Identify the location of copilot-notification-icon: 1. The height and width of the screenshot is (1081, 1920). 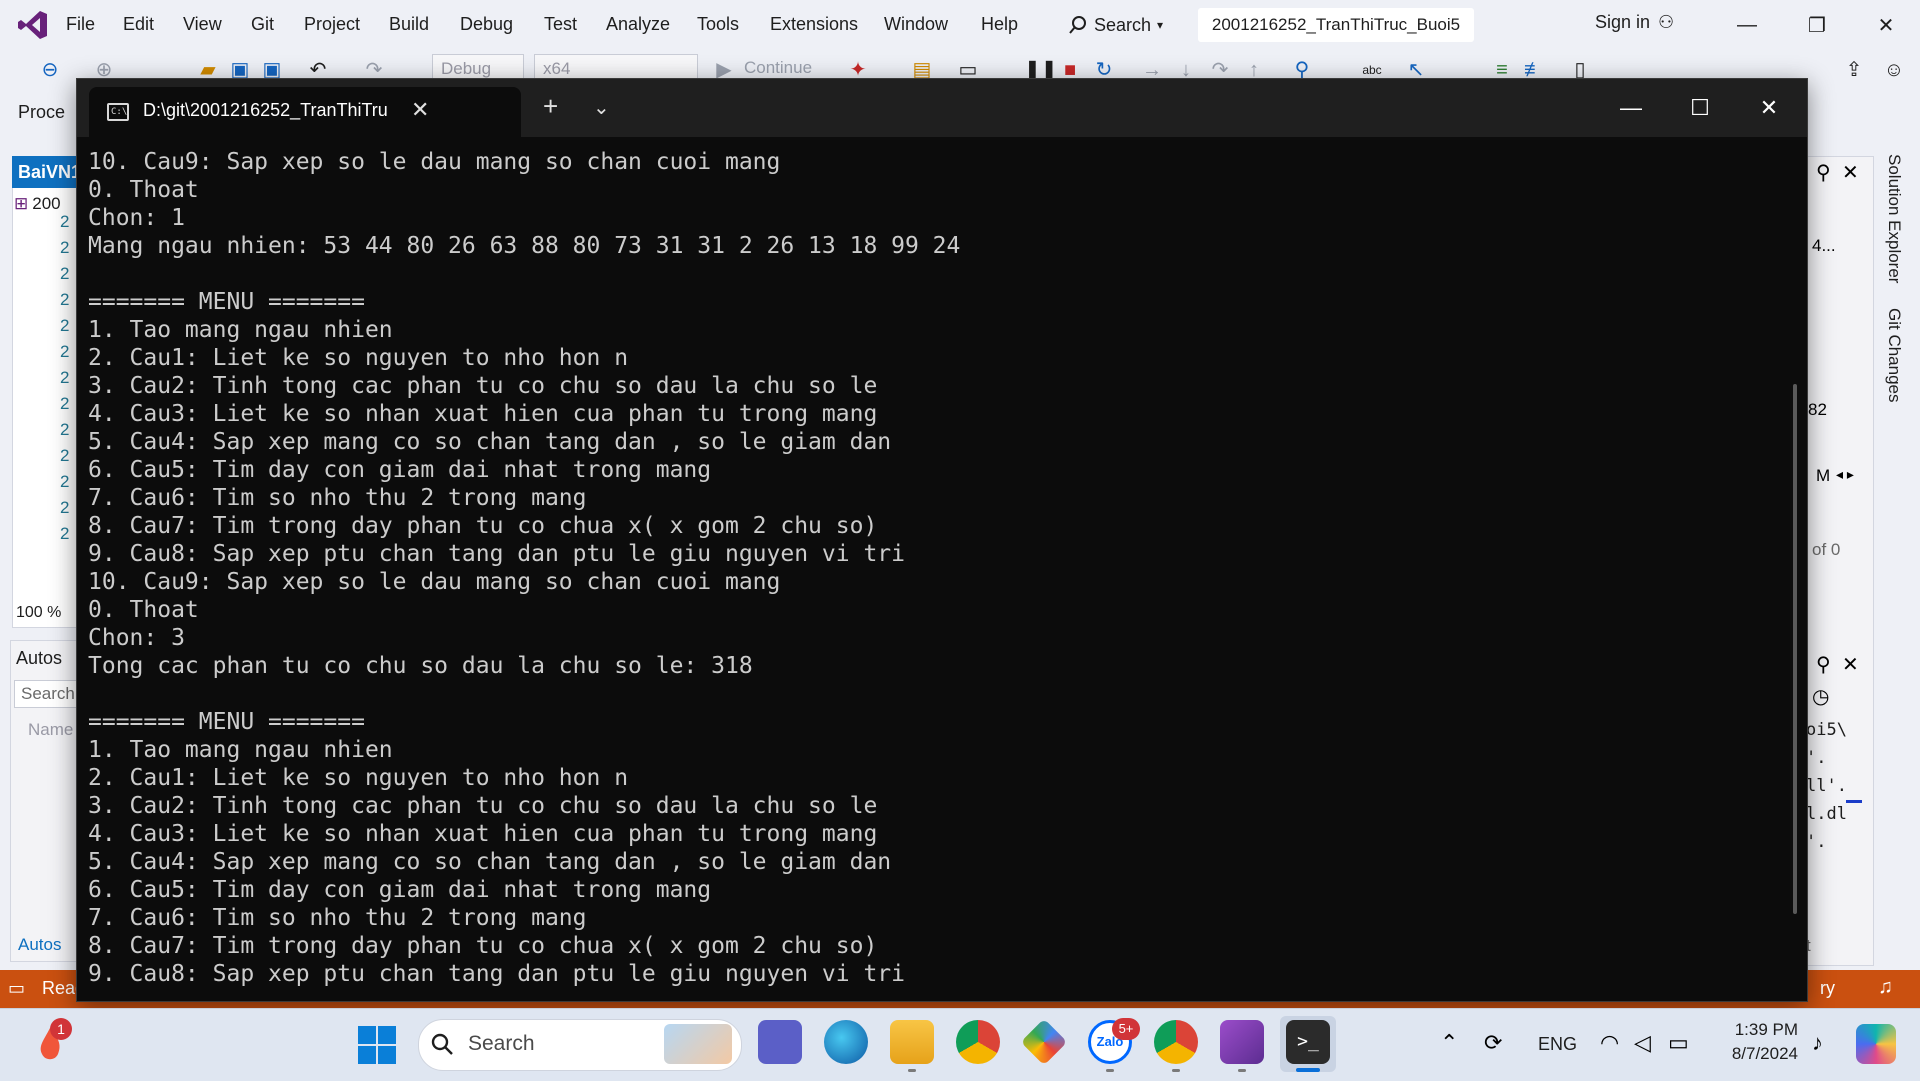
(52, 1041).